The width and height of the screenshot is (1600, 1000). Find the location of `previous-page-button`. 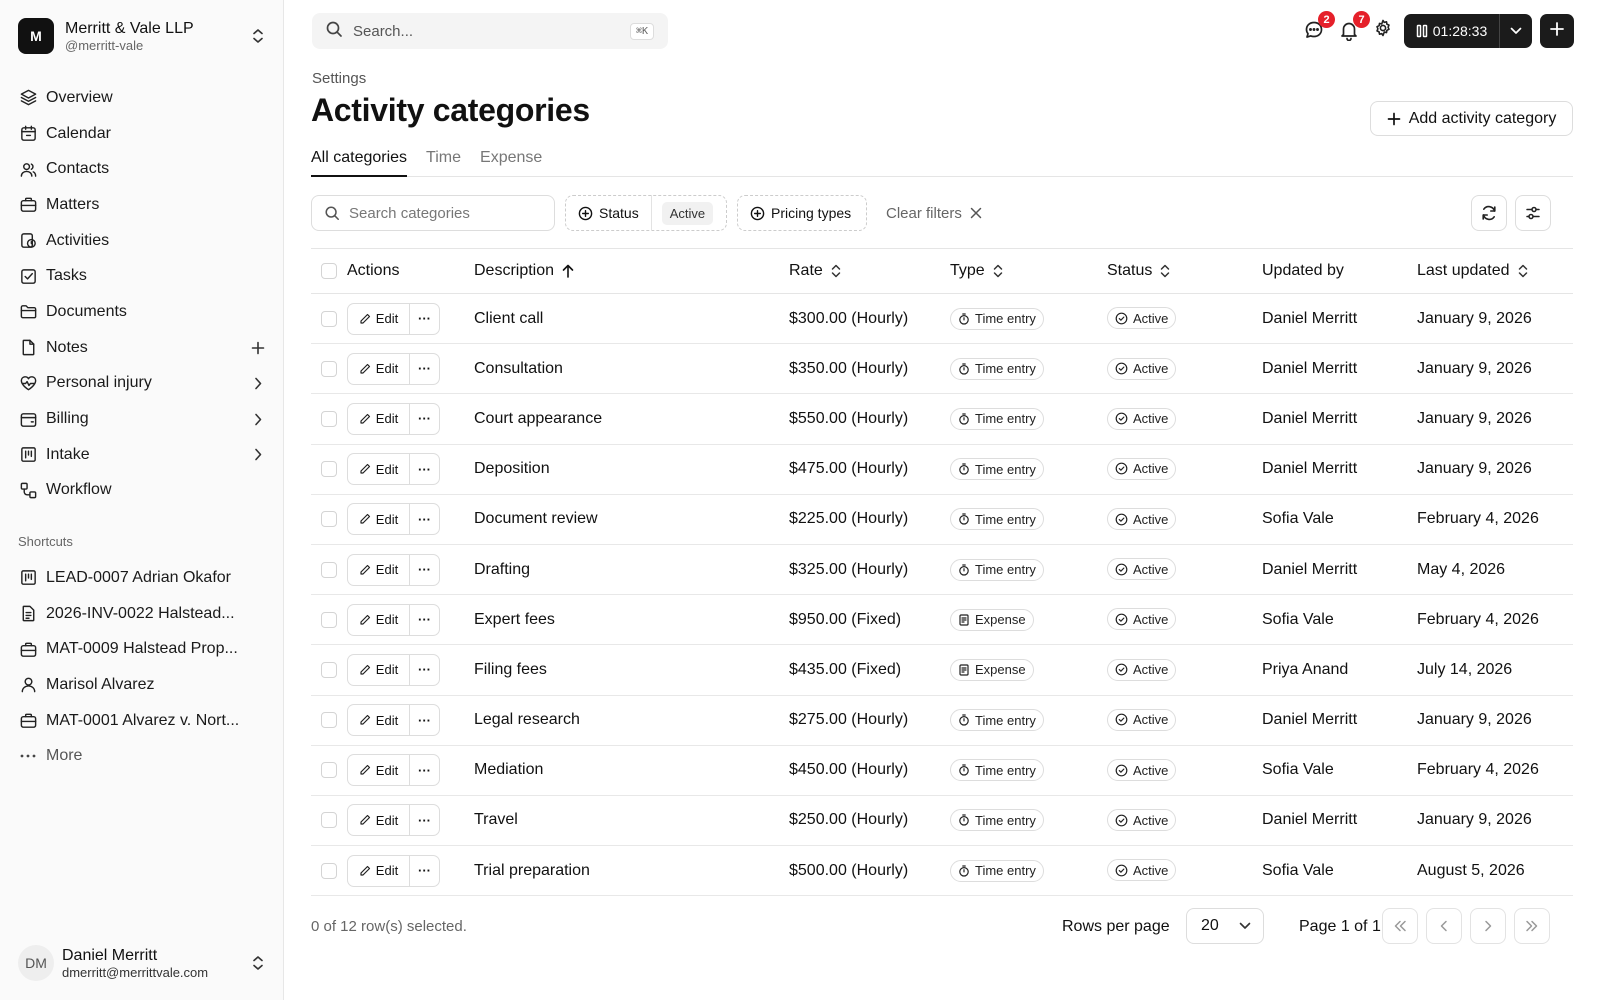

previous-page-button is located at coordinates (1444, 926).